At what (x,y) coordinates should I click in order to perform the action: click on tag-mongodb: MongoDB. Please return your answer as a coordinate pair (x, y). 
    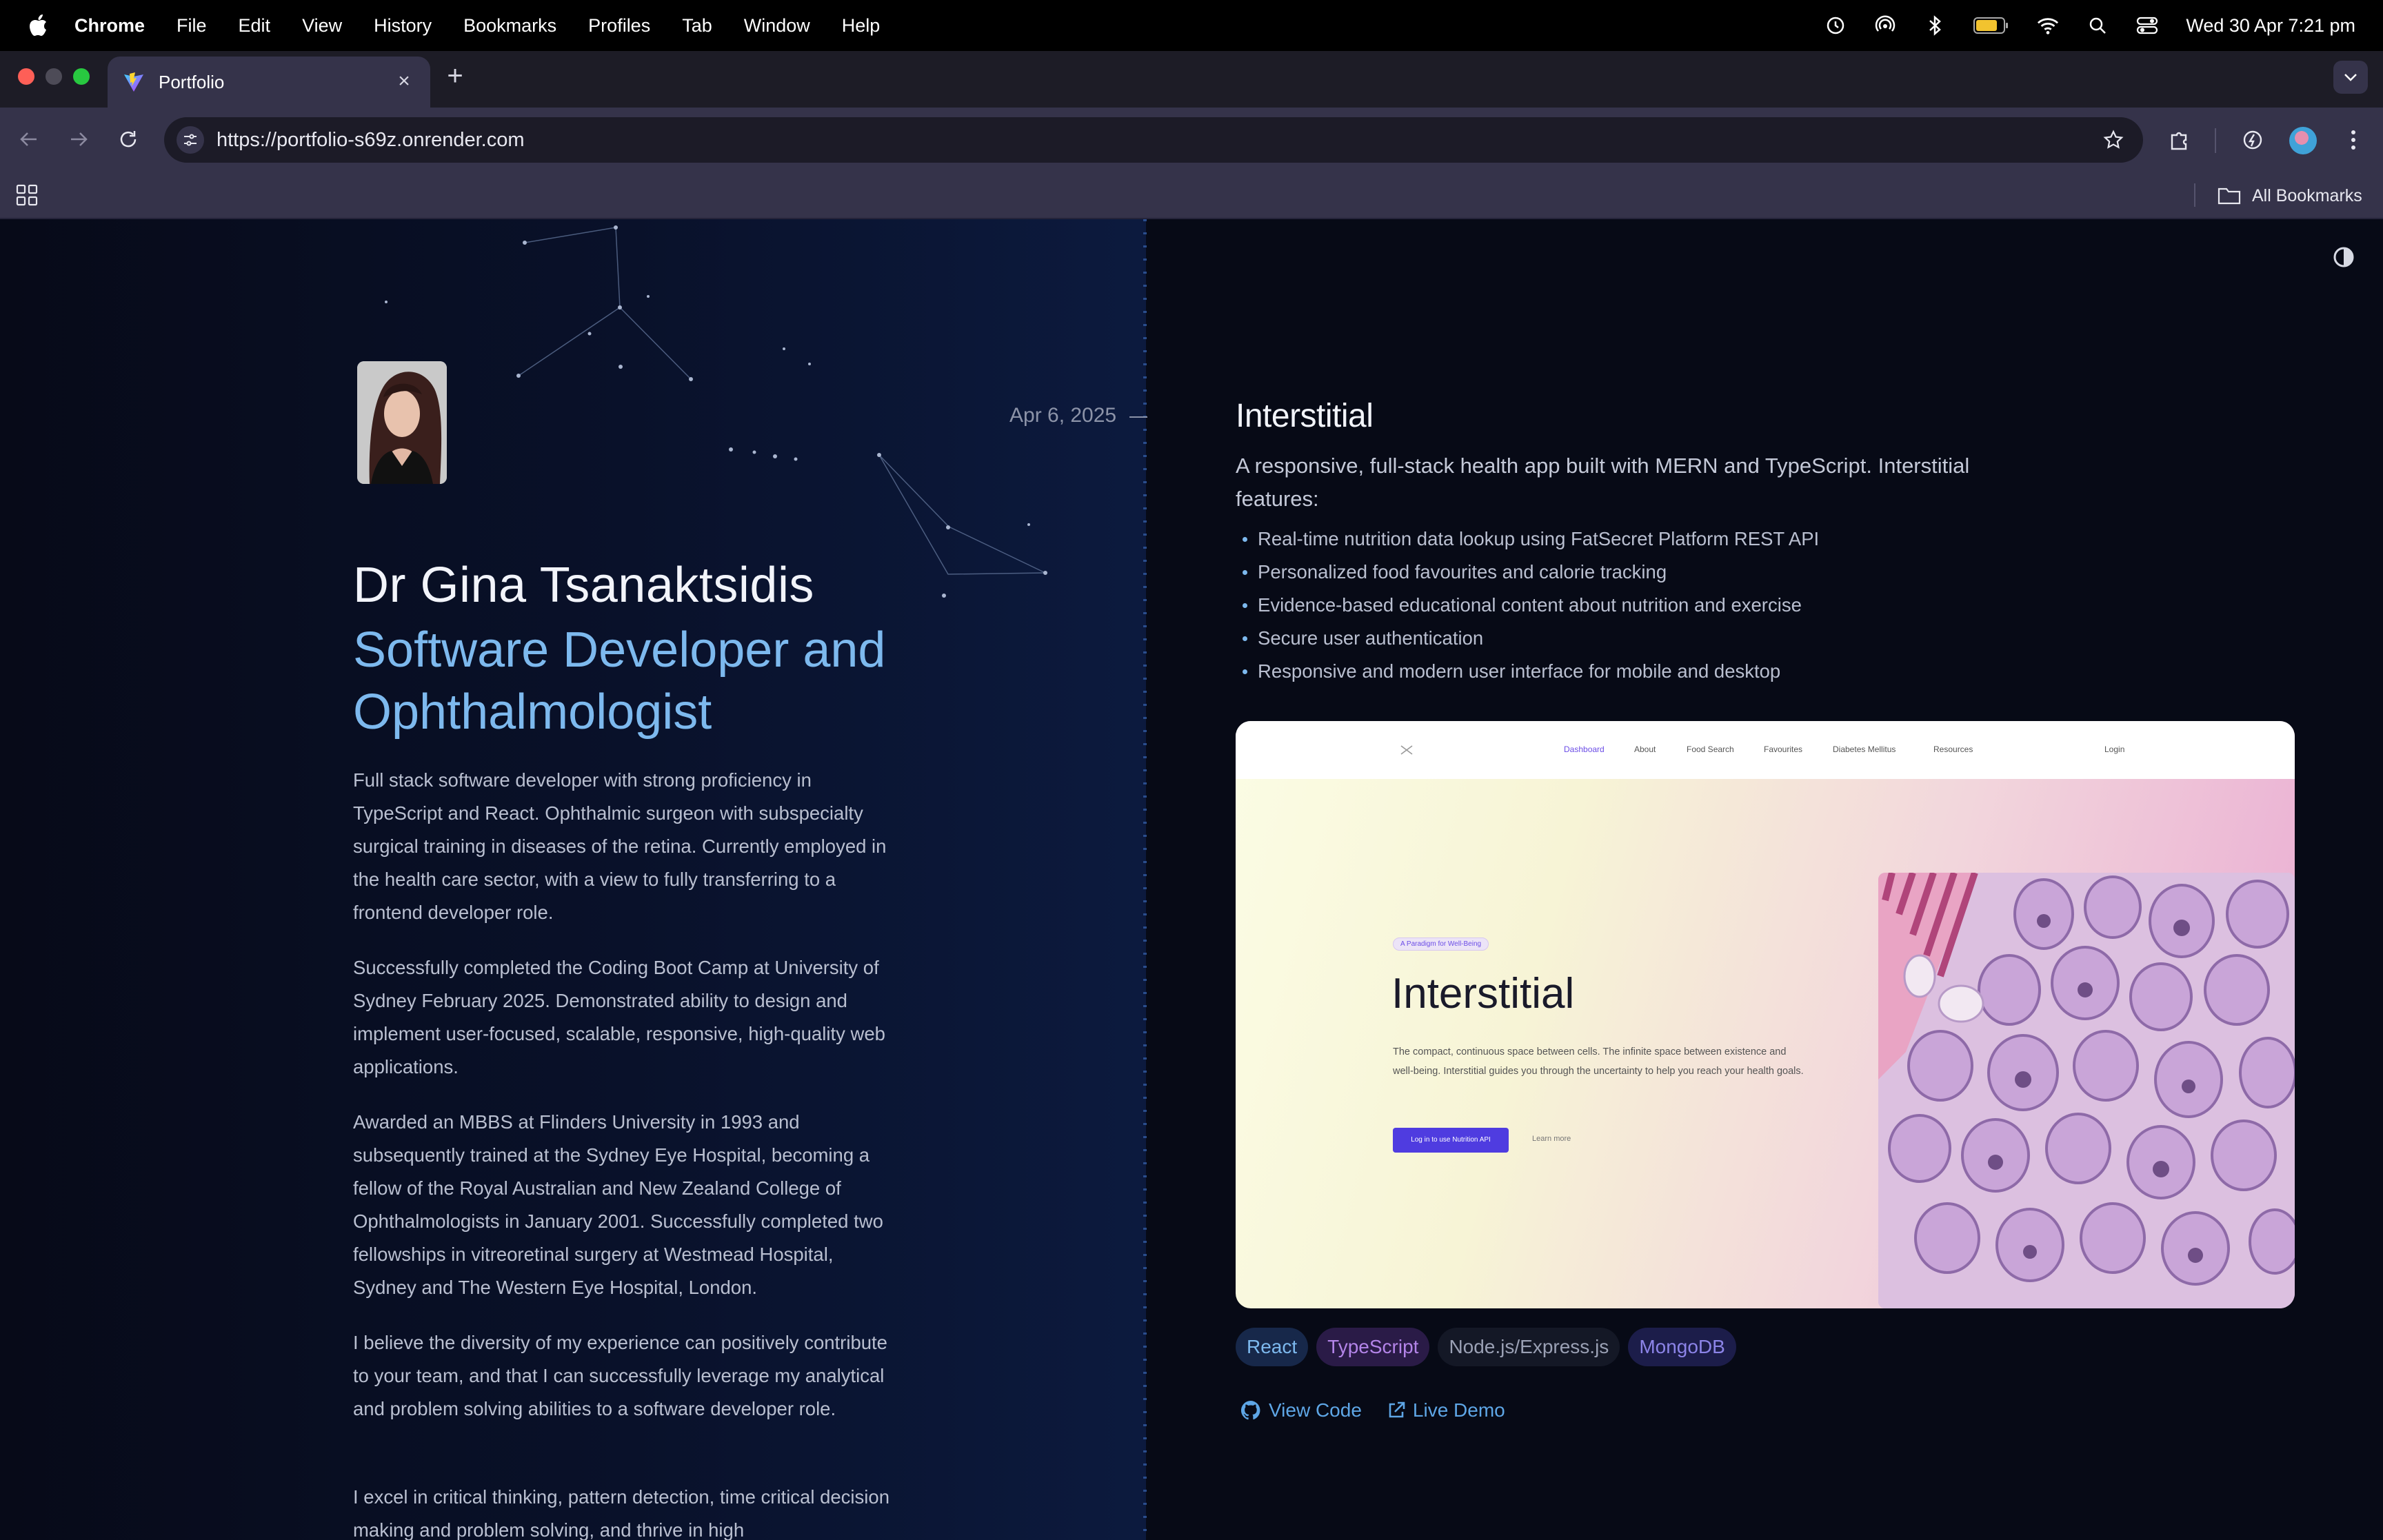
    Looking at the image, I should click on (1682, 1347).